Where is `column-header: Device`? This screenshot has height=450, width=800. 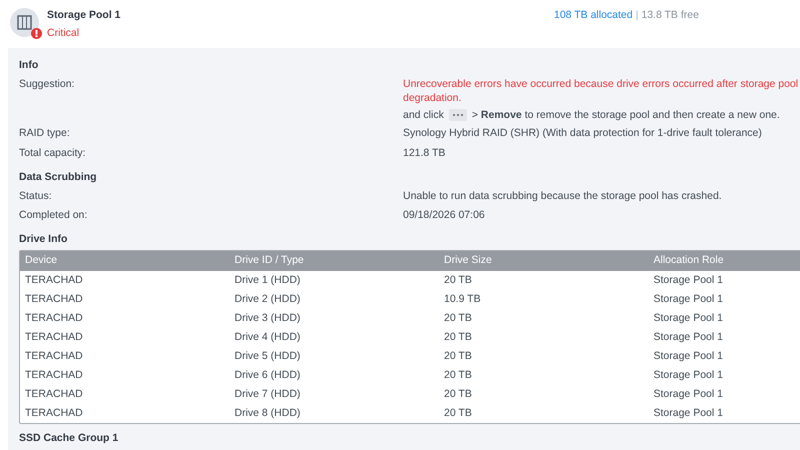 column-header: Device is located at coordinates (41, 260).